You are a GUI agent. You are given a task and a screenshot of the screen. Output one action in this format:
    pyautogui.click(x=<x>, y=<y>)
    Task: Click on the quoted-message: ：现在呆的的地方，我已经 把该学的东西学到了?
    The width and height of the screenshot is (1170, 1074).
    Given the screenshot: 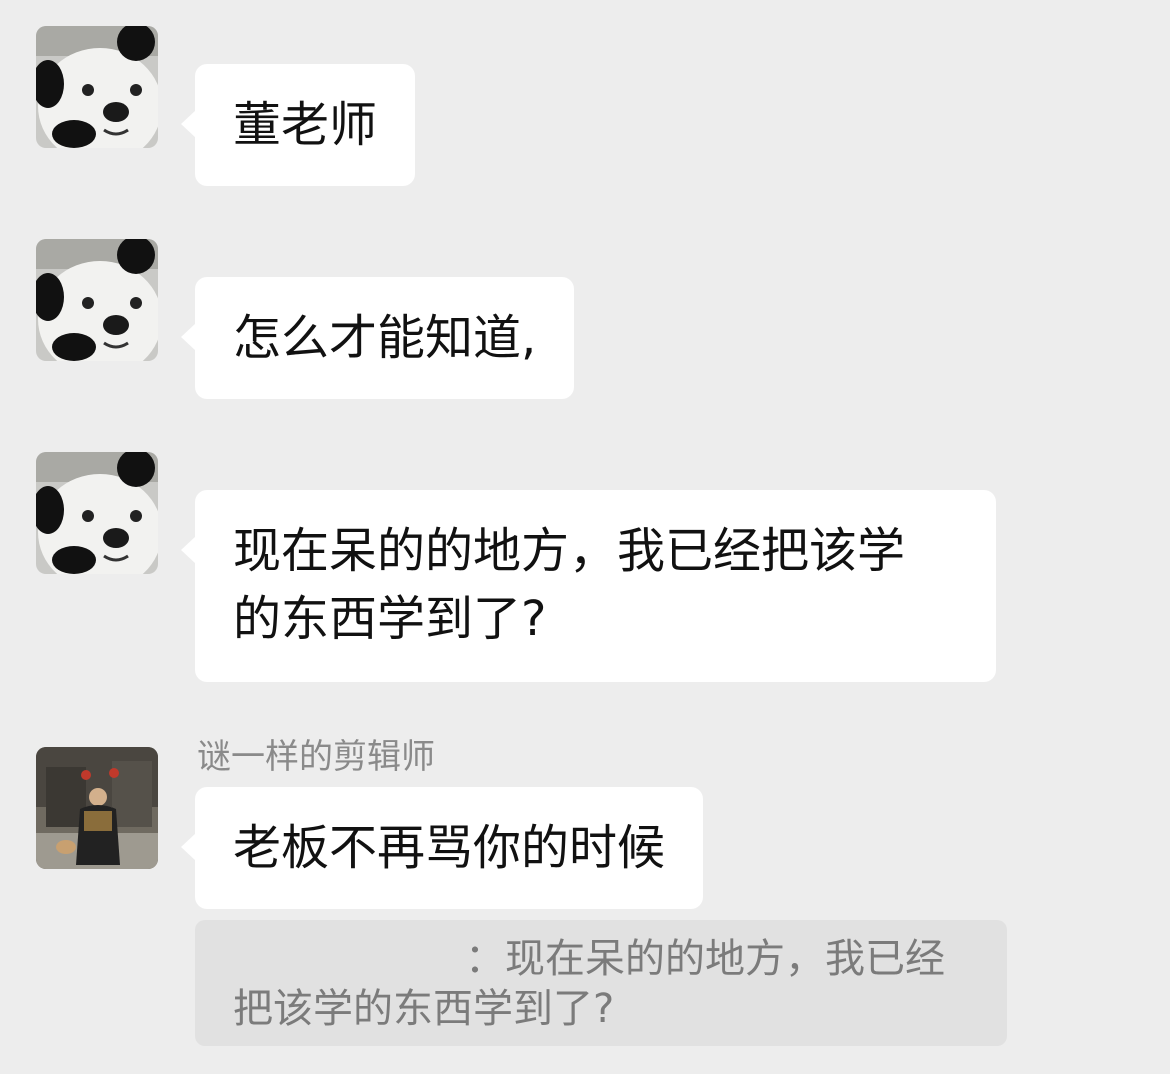 What is the action you would take?
    pyautogui.click(x=601, y=983)
    